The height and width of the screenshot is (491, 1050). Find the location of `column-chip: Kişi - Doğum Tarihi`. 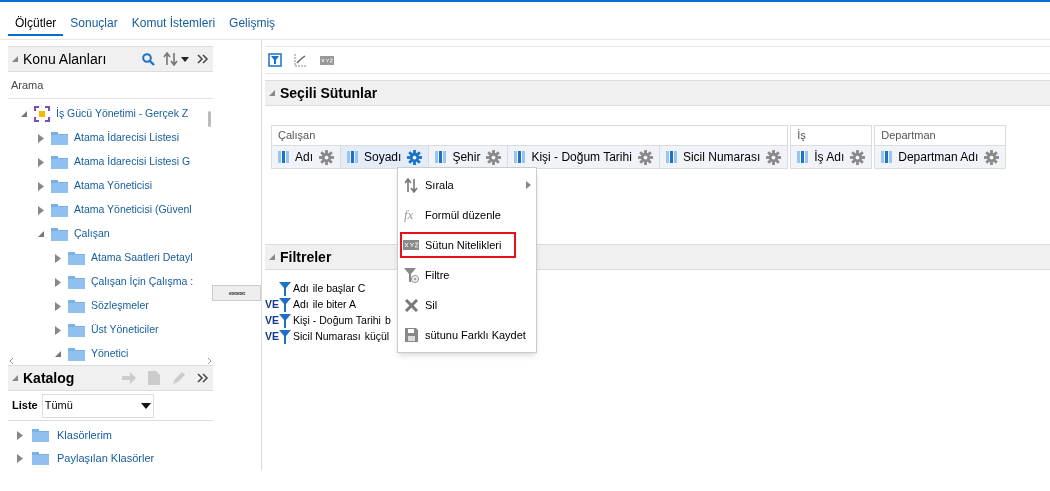

column-chip: Kişi - Doğum Tarihi is located at coordinates (584, 157).